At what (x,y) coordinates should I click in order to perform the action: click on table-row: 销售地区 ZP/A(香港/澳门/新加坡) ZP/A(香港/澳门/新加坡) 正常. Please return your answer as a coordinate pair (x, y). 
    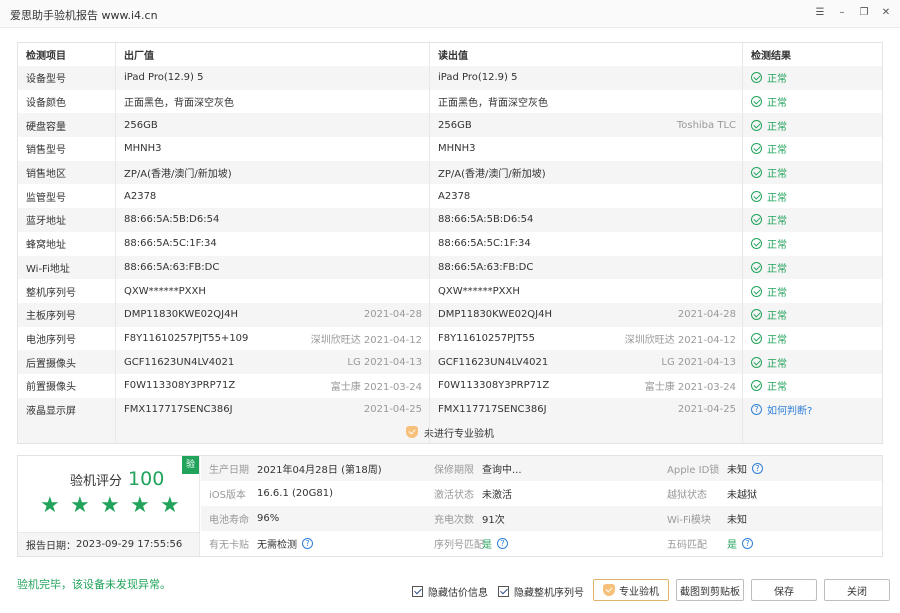
    Looking at the image, I should click on (450, 172).